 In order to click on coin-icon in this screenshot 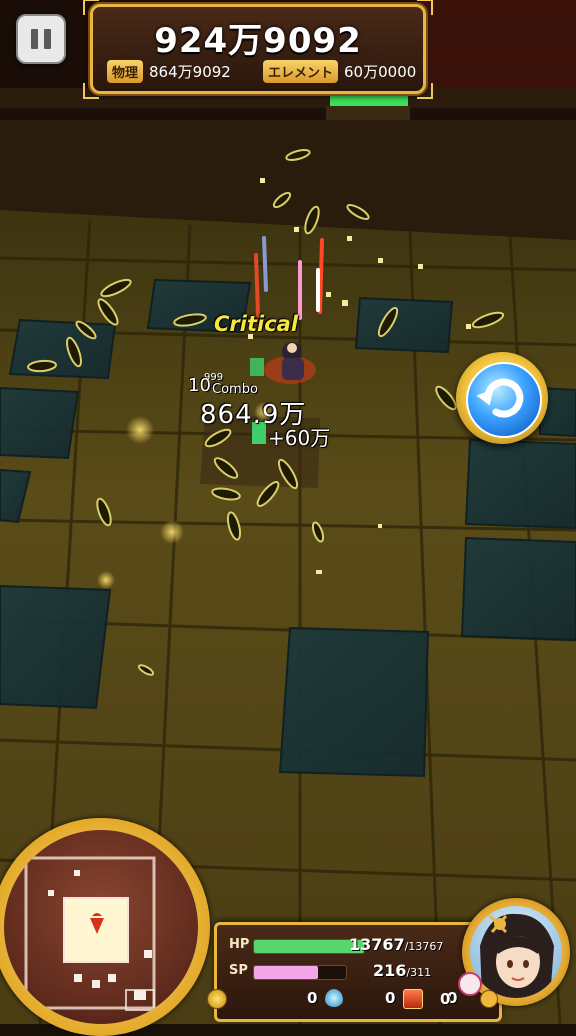, I will do `click(217, 999)`.